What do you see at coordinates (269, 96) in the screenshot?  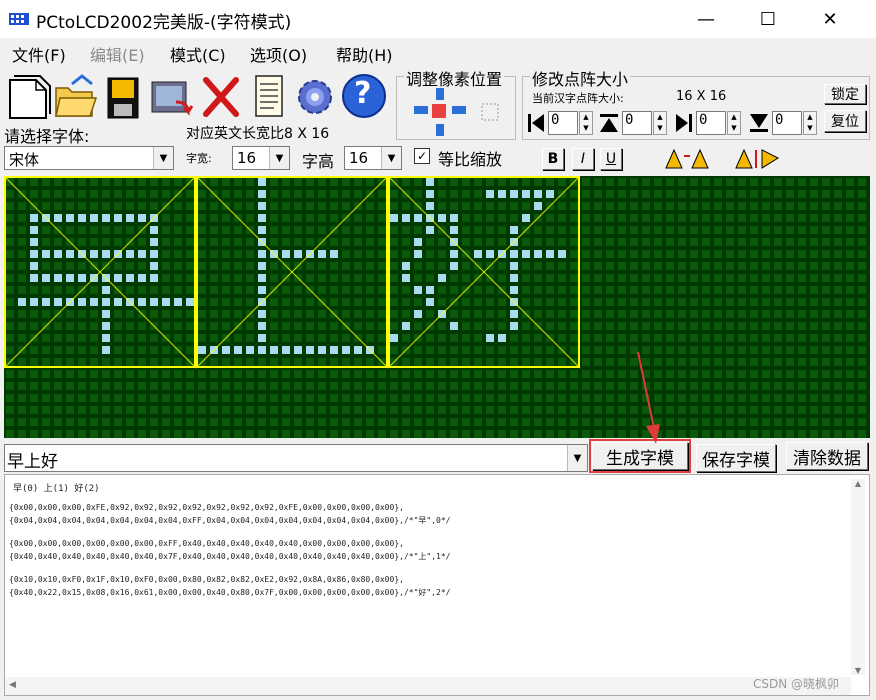 I see `notes-icon` at bounding box center [269, 96].